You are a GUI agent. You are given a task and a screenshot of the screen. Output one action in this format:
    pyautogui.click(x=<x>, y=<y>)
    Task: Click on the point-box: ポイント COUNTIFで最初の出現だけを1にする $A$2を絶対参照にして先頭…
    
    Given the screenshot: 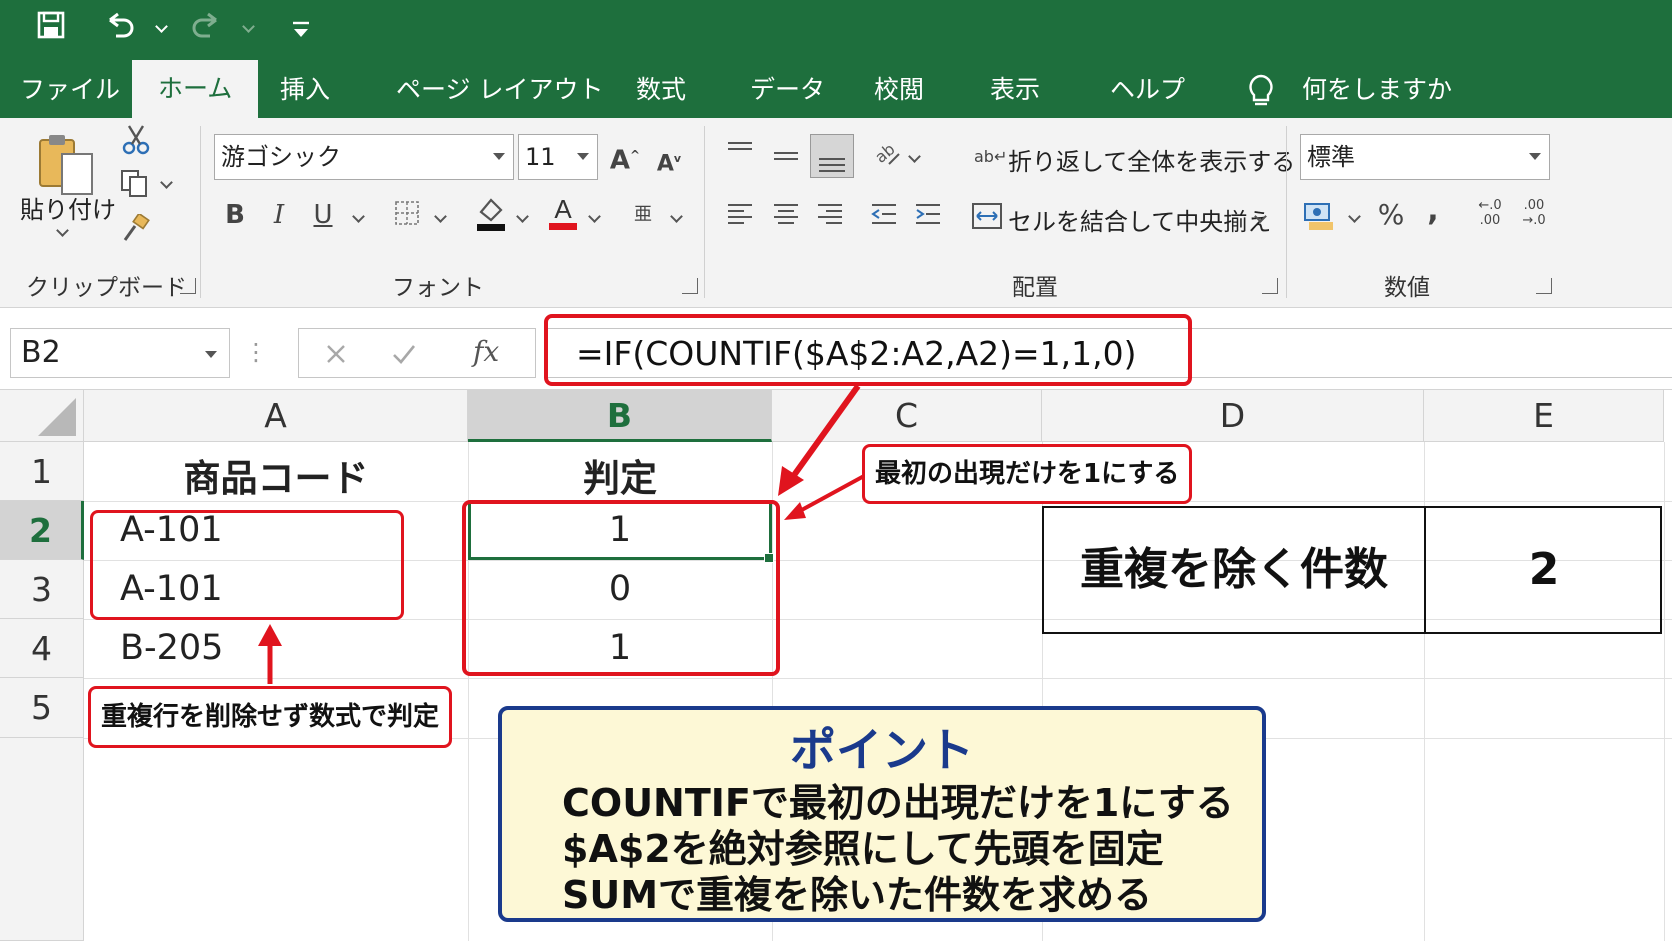 What is the action you would take?
    pyautogui.click(x=882, y=814)
    